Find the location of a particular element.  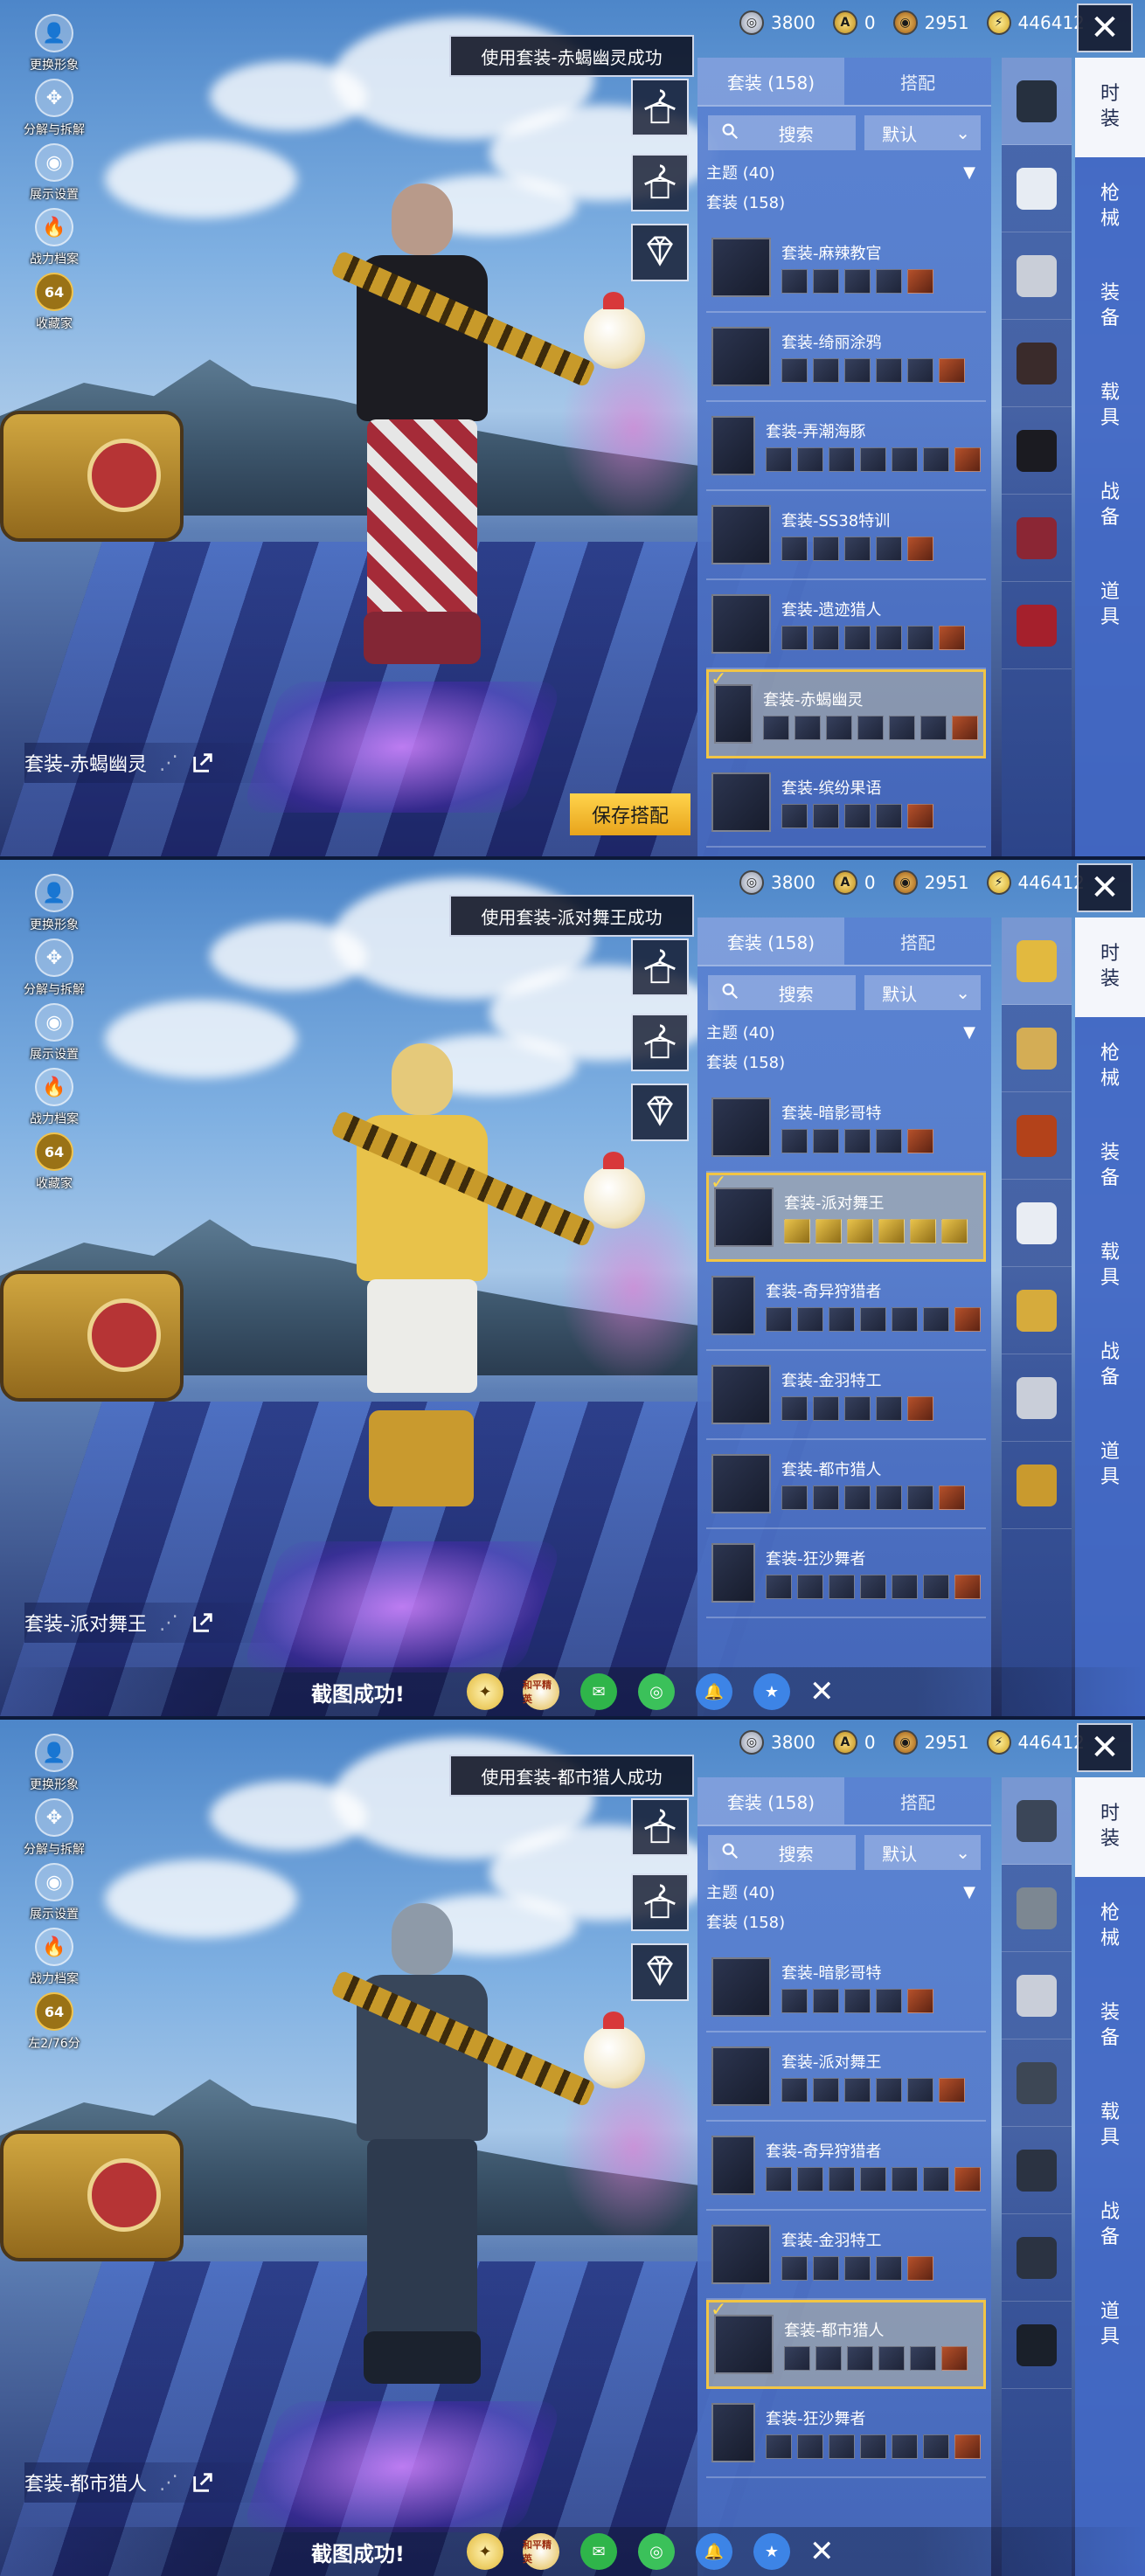

outfit-list-item: 套装-赤蝎幽灵 is located at coordinates (846, 713).